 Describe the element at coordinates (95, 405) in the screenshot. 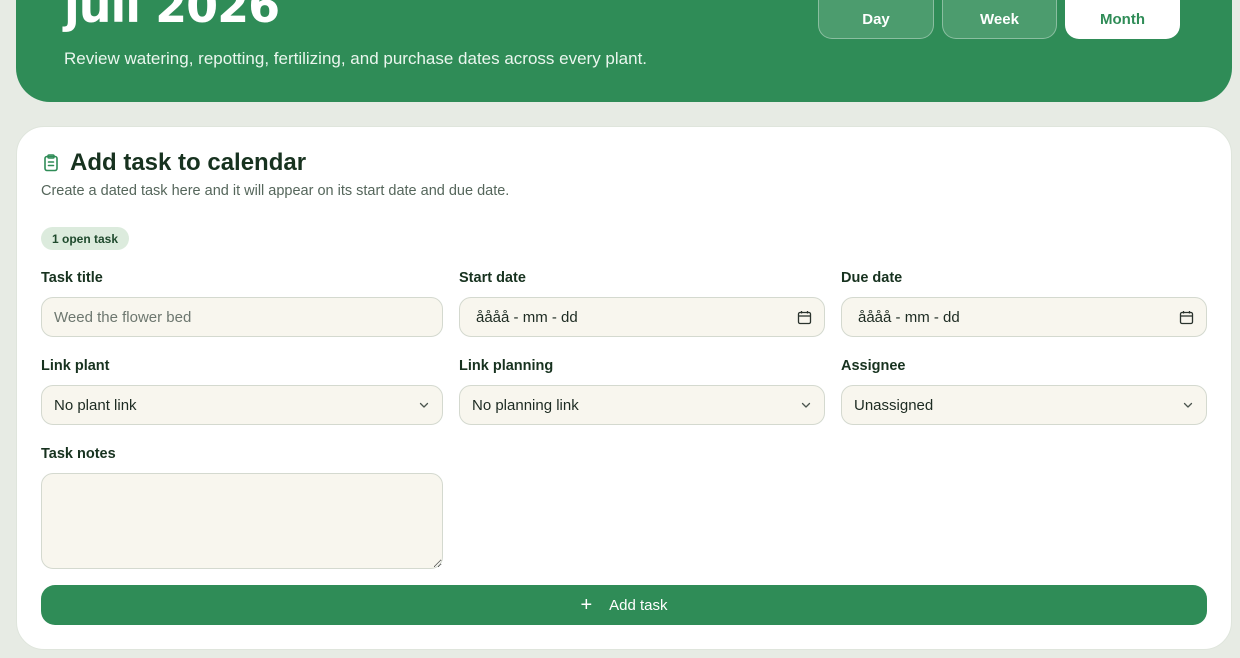

I see `link-plant-value: No plant link` at that location.